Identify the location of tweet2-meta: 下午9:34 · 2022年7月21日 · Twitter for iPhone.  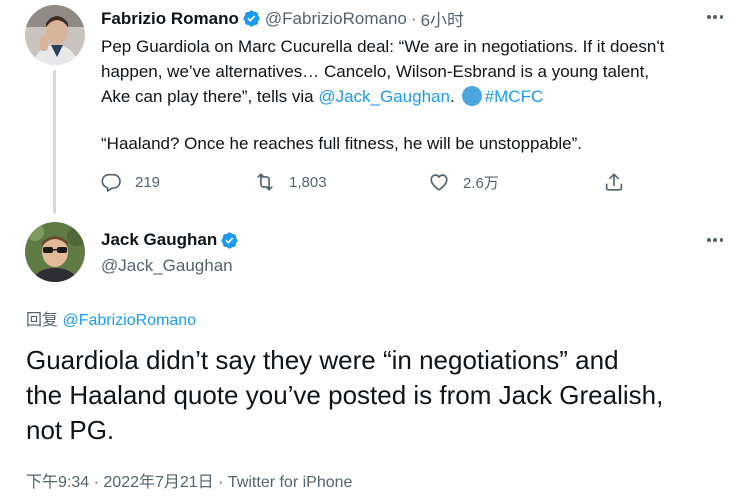
(189, 480).